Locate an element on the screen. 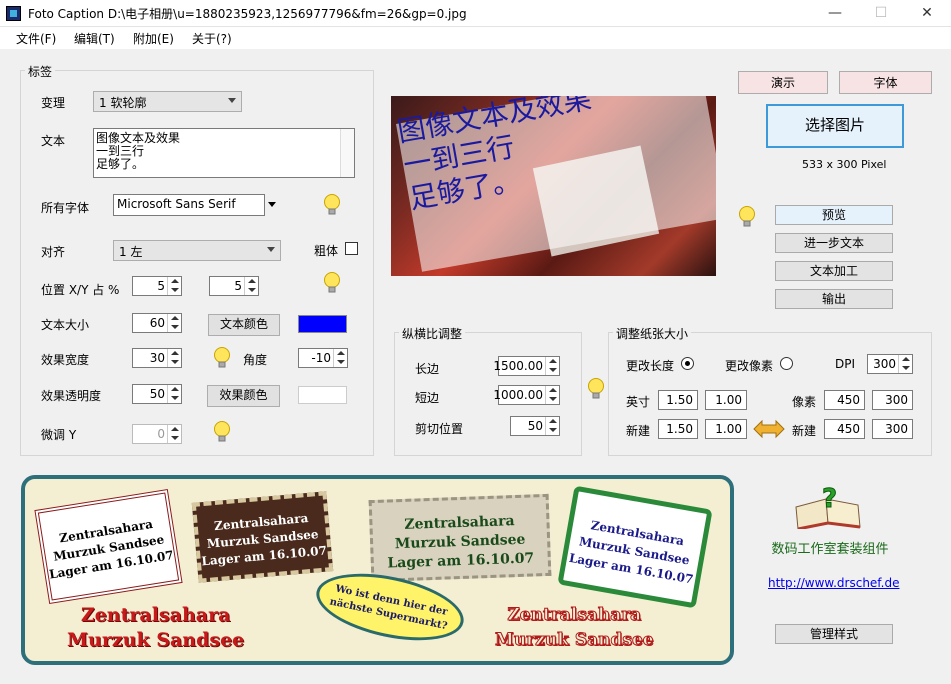  long-value: 1500.00 is located at coordinates (518, 366).